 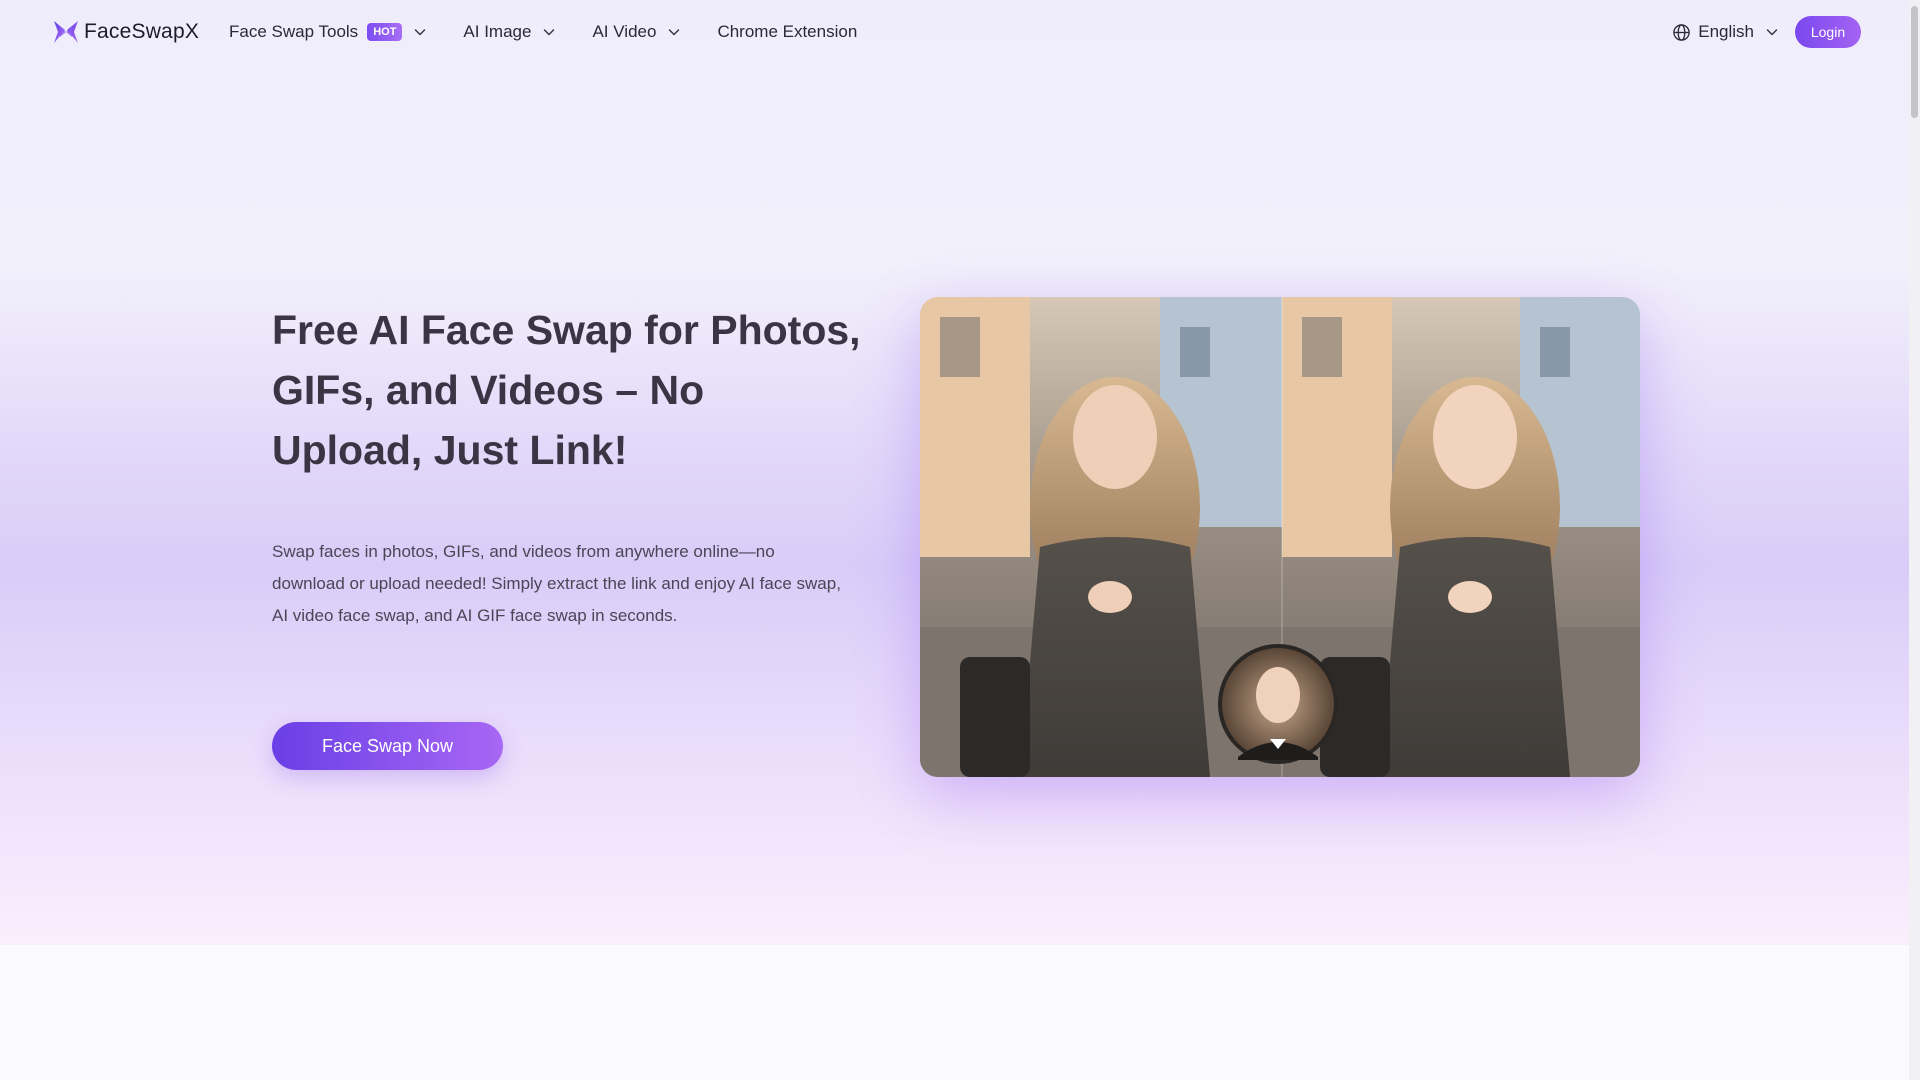 What do you see at coordinates (66, 32) in the screenshot?
I see `butterfly-logo-icon` at bounding box center [66, 32].